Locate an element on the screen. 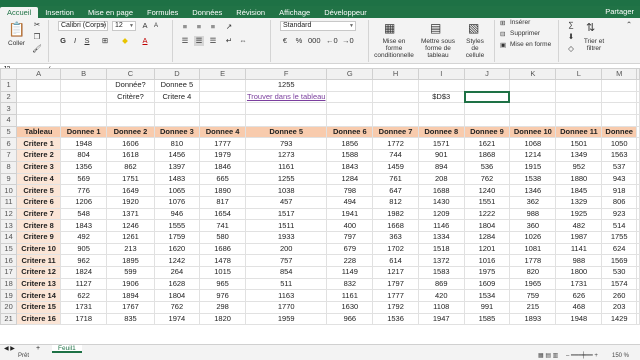  cell: 1478 is located at coordinates (222, 260).